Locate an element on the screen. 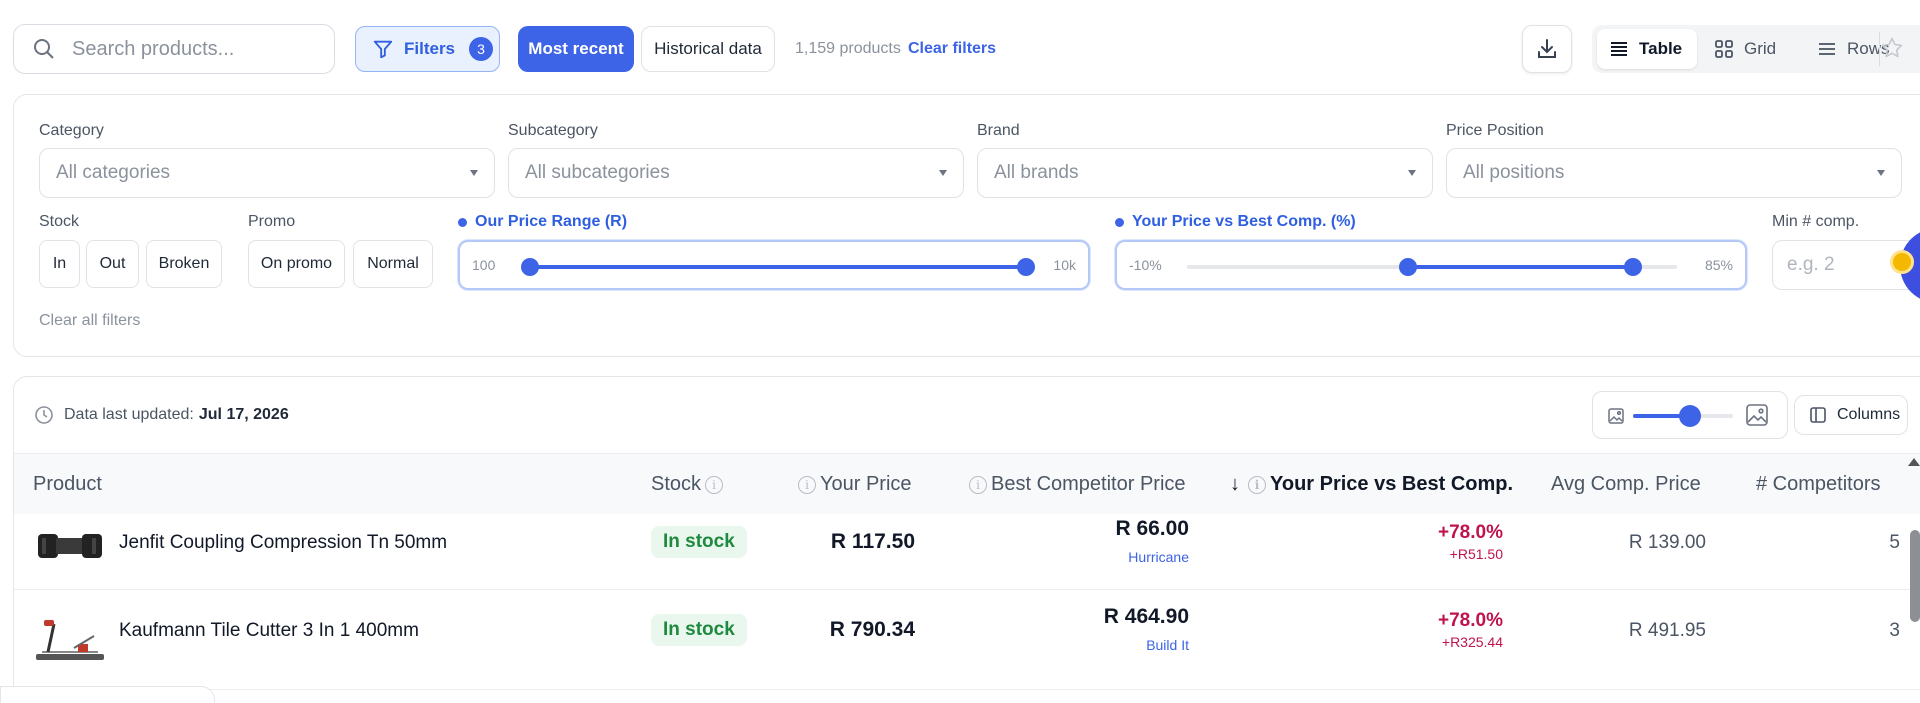 This screenshot has height=703, width=1920. price-position-select: All positions is located at coordinates (1674, 173).